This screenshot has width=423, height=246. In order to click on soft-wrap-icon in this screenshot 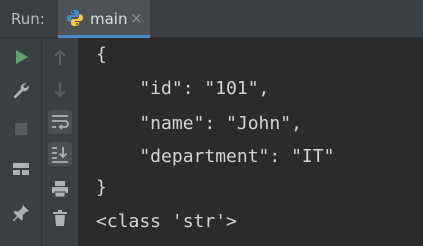, I will do `click(60, 122)`.